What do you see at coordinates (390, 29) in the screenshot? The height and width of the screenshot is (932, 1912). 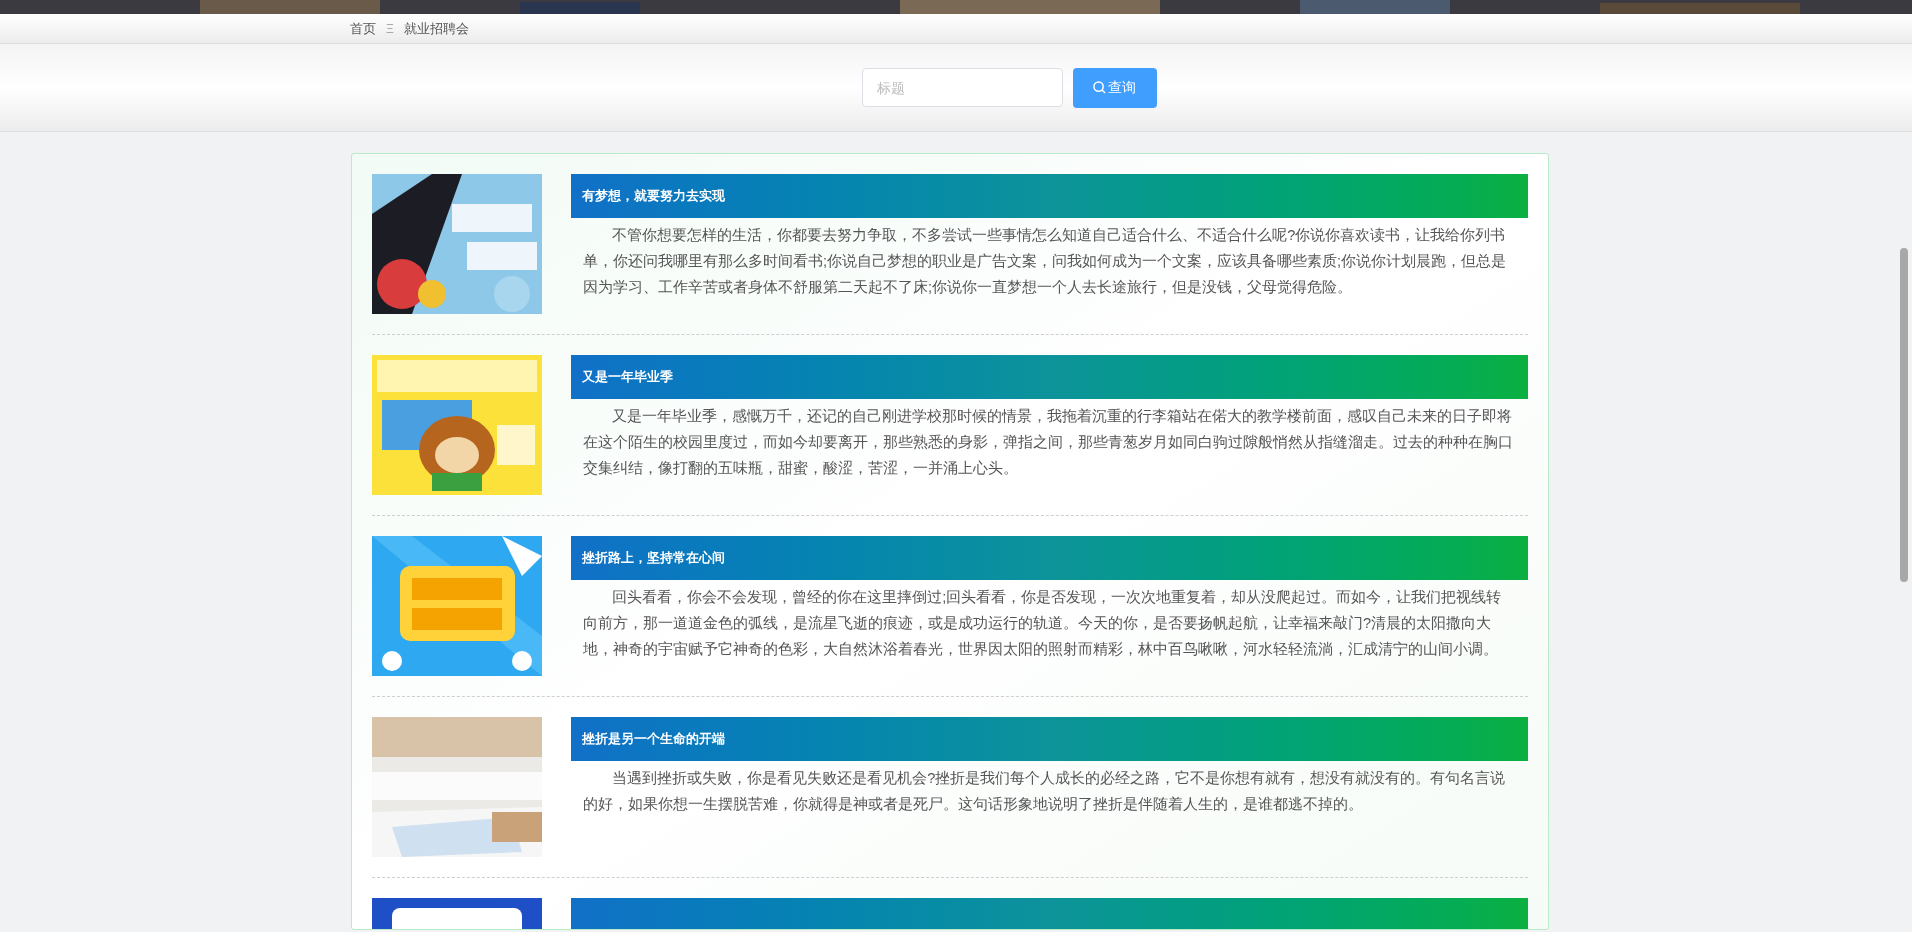 I see `breadcrumb-separator: Ξ` at bounding box center [390, 29].